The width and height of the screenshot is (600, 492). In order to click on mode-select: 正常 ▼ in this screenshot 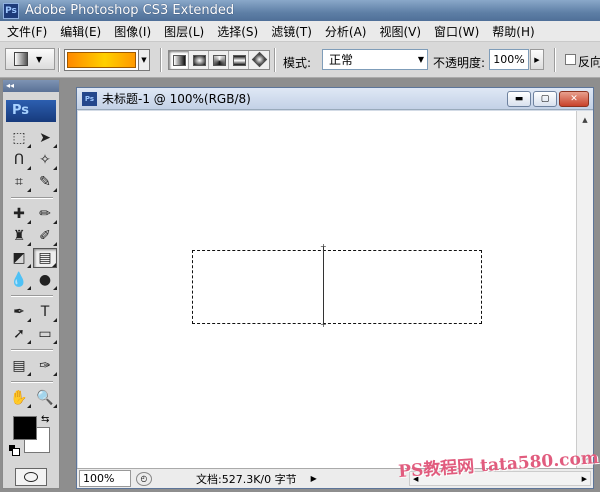, I will do `click(375, 59)`.